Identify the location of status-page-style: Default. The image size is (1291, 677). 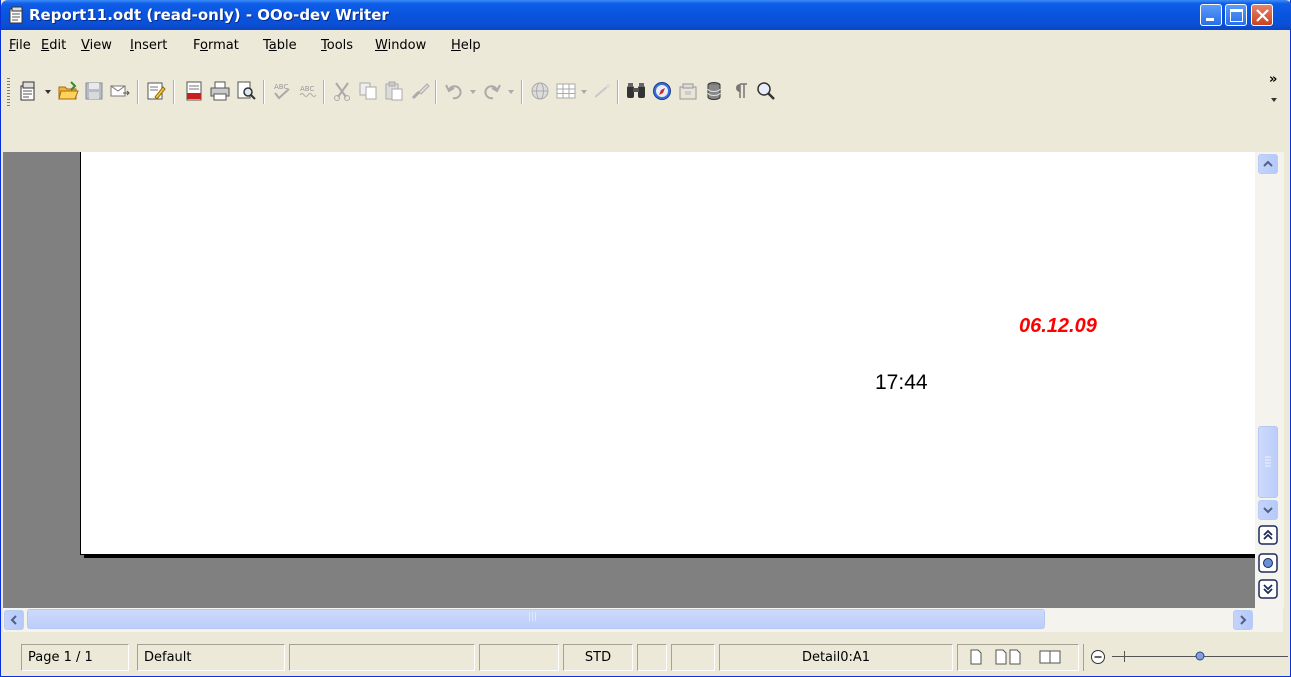
(211, 657).